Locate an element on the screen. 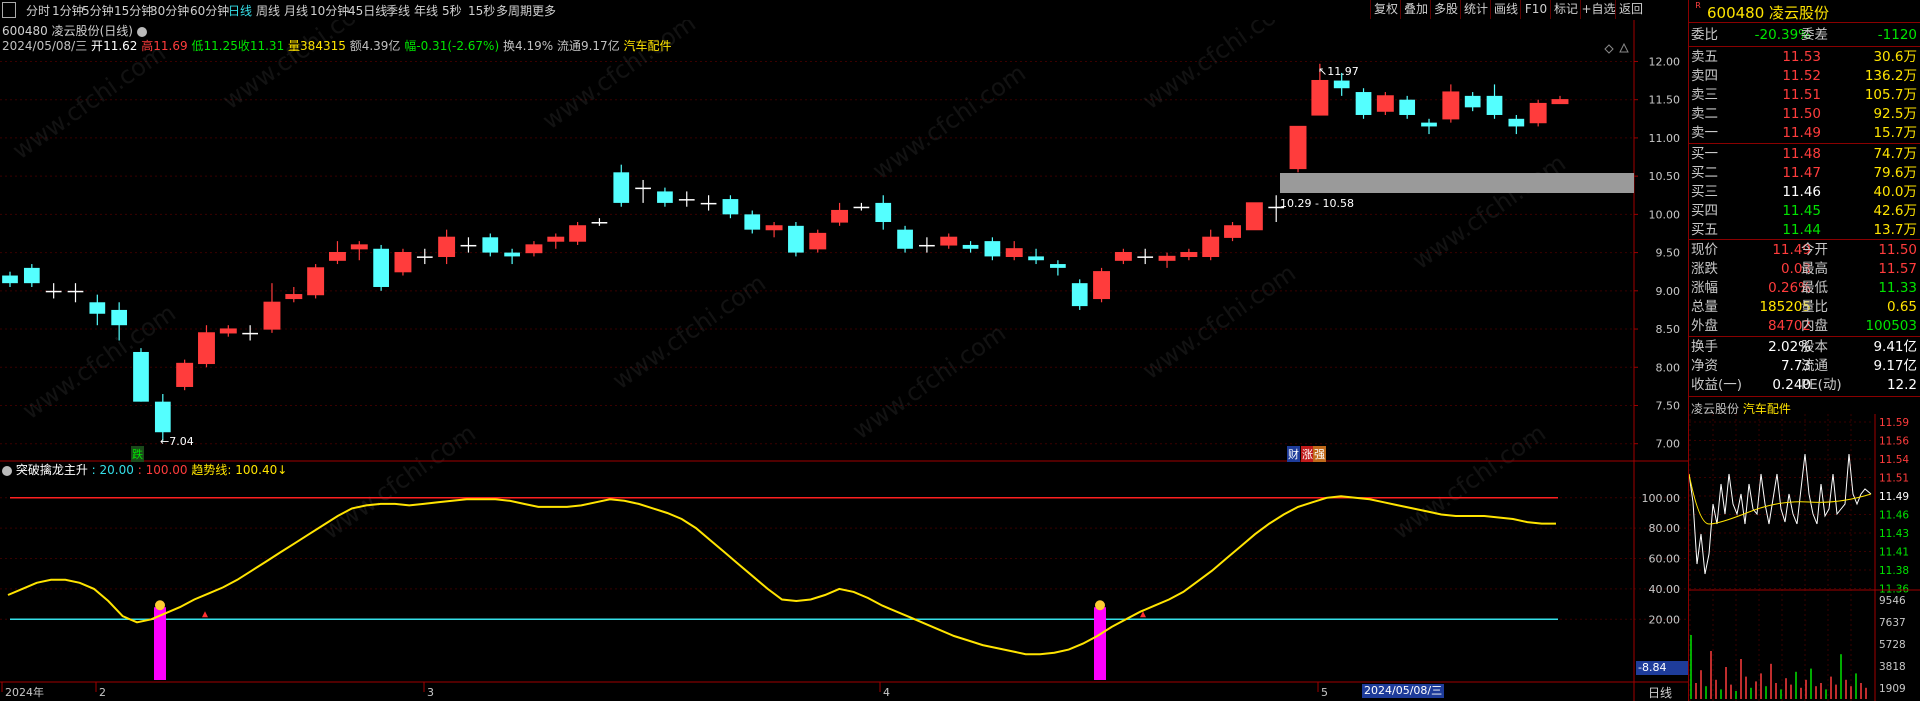 The width and height of the screenshot is (1920, 701). period-tab-16: 更多 is located at coordinates (544, 10).